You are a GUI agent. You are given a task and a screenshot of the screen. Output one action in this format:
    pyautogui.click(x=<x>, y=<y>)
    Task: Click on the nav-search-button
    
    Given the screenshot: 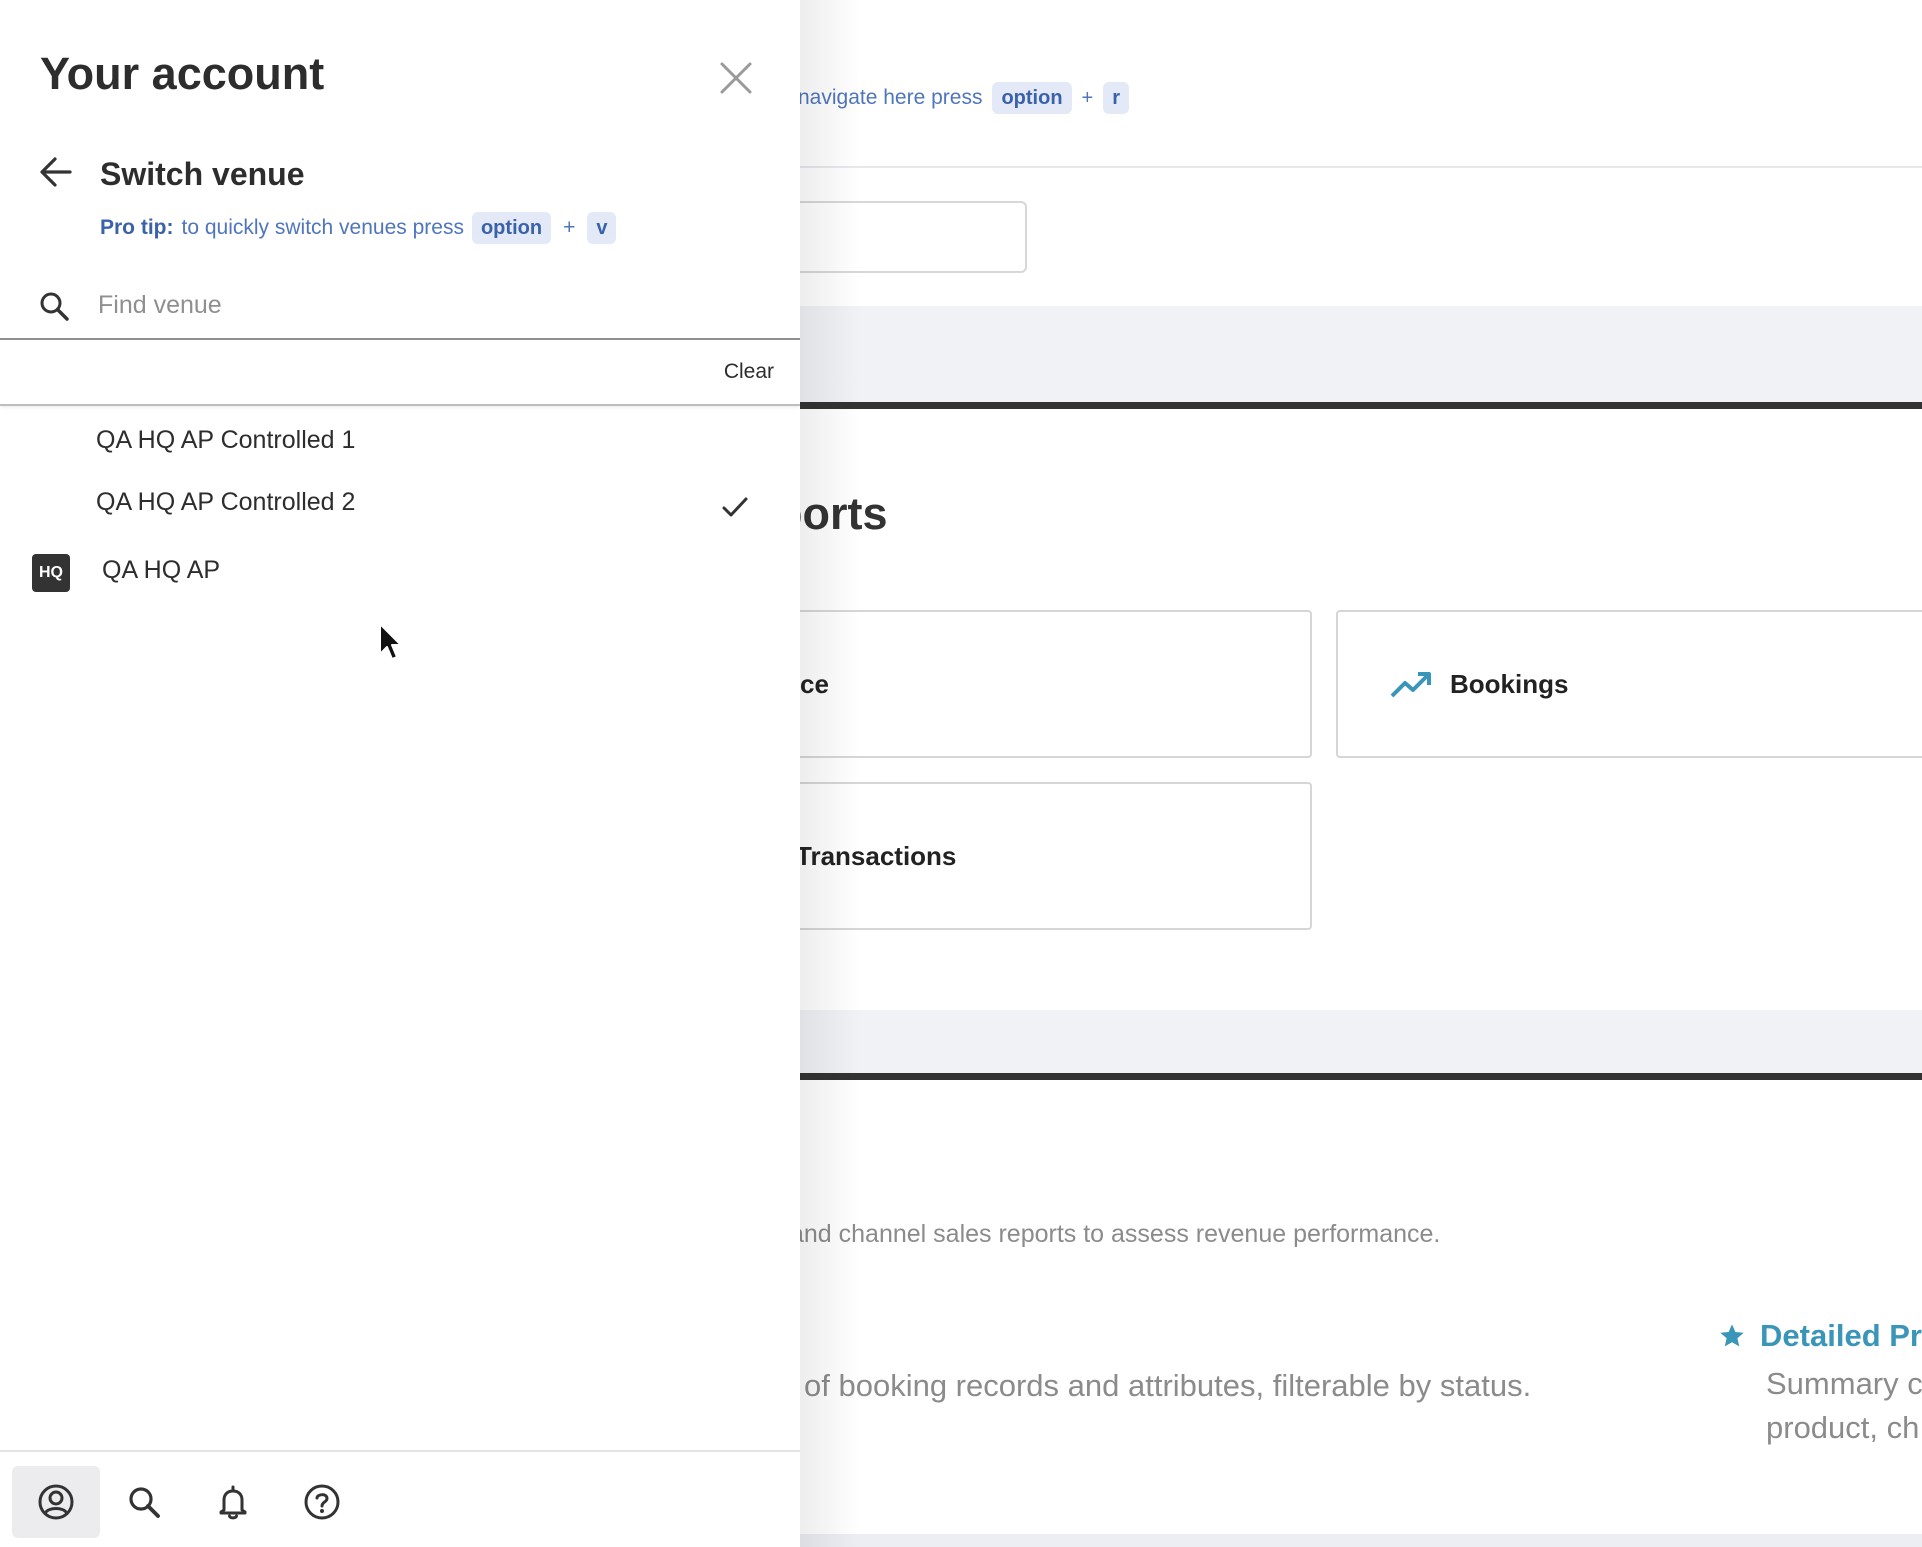 What is the action you would take?
    pyautogui.click(x=144, y=1502)
    